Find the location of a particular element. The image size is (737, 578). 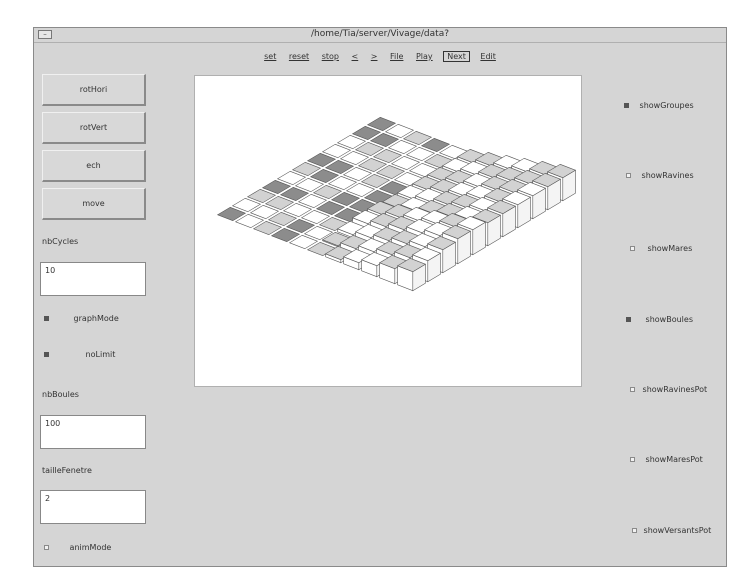

next-button: Next is located at coordinates (456, 56).